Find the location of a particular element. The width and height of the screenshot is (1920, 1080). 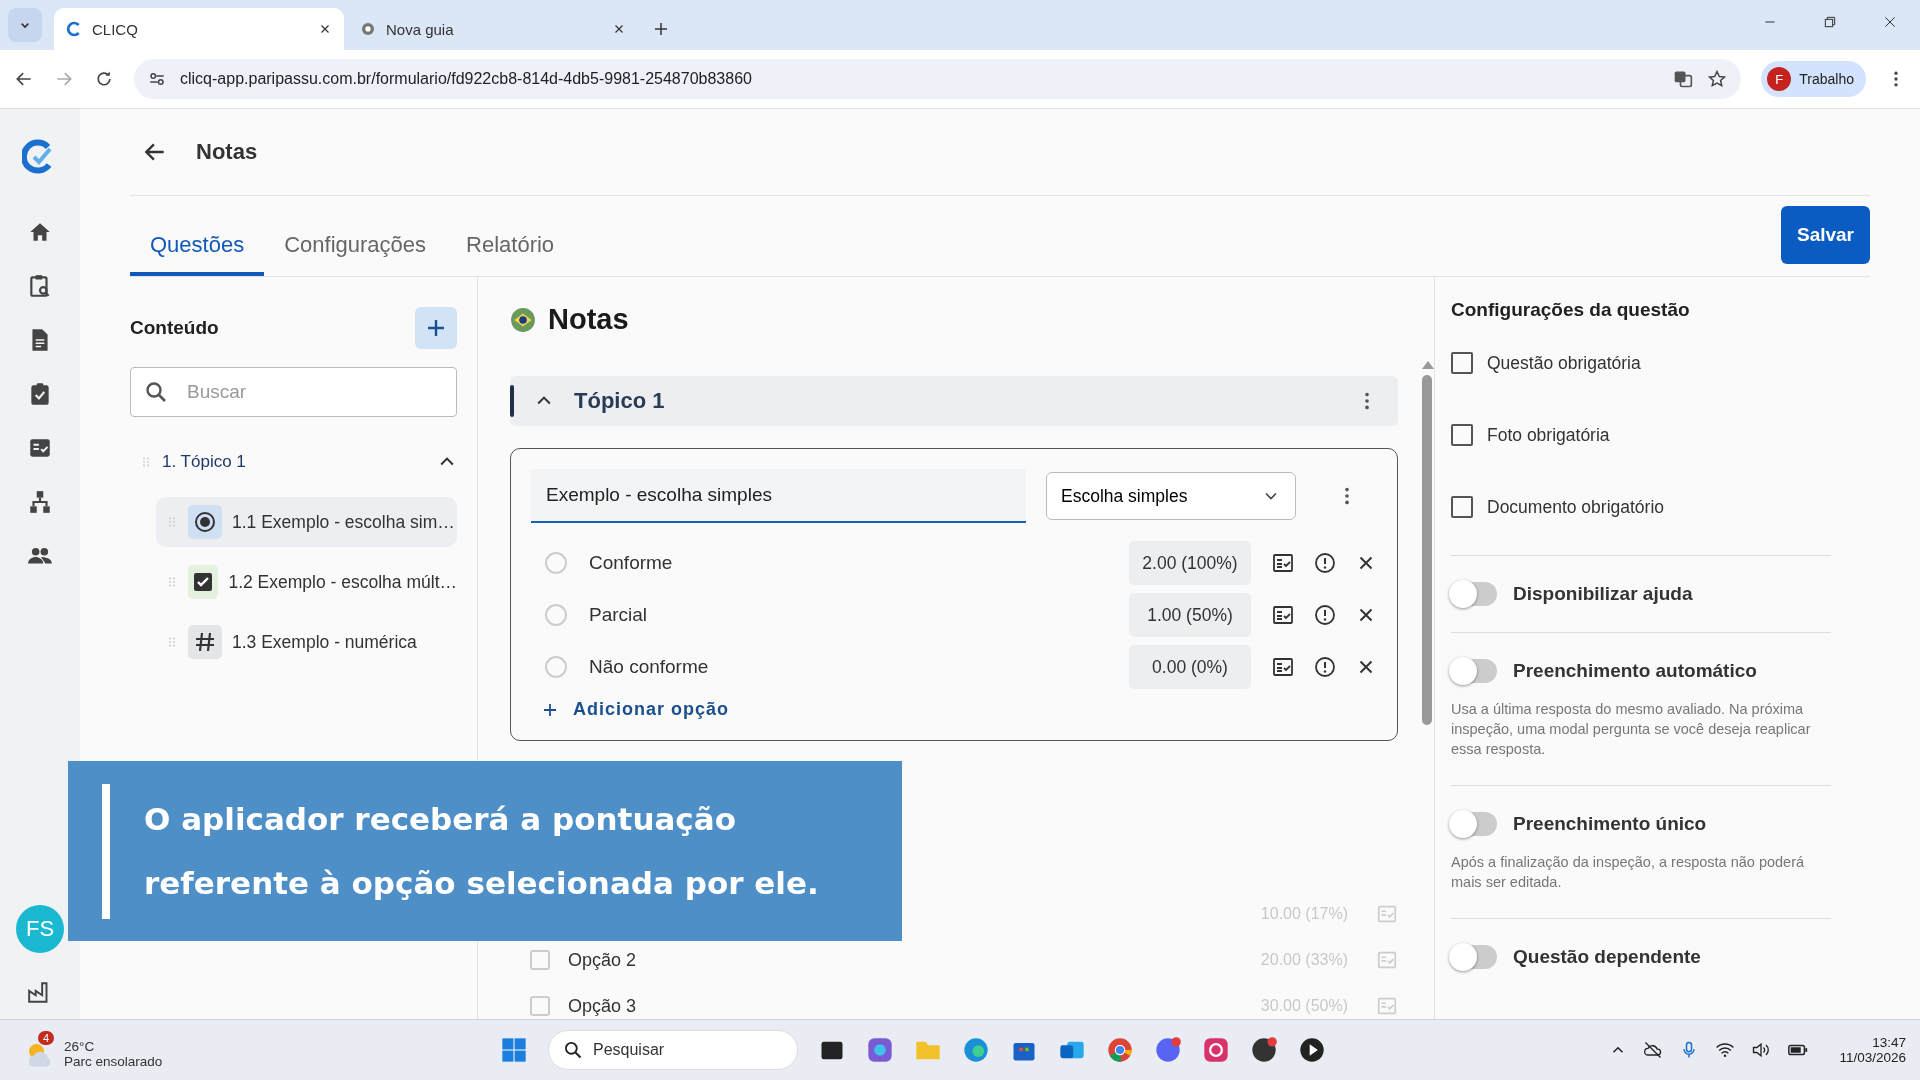

app-icon is located at coordinates (880, 1050).